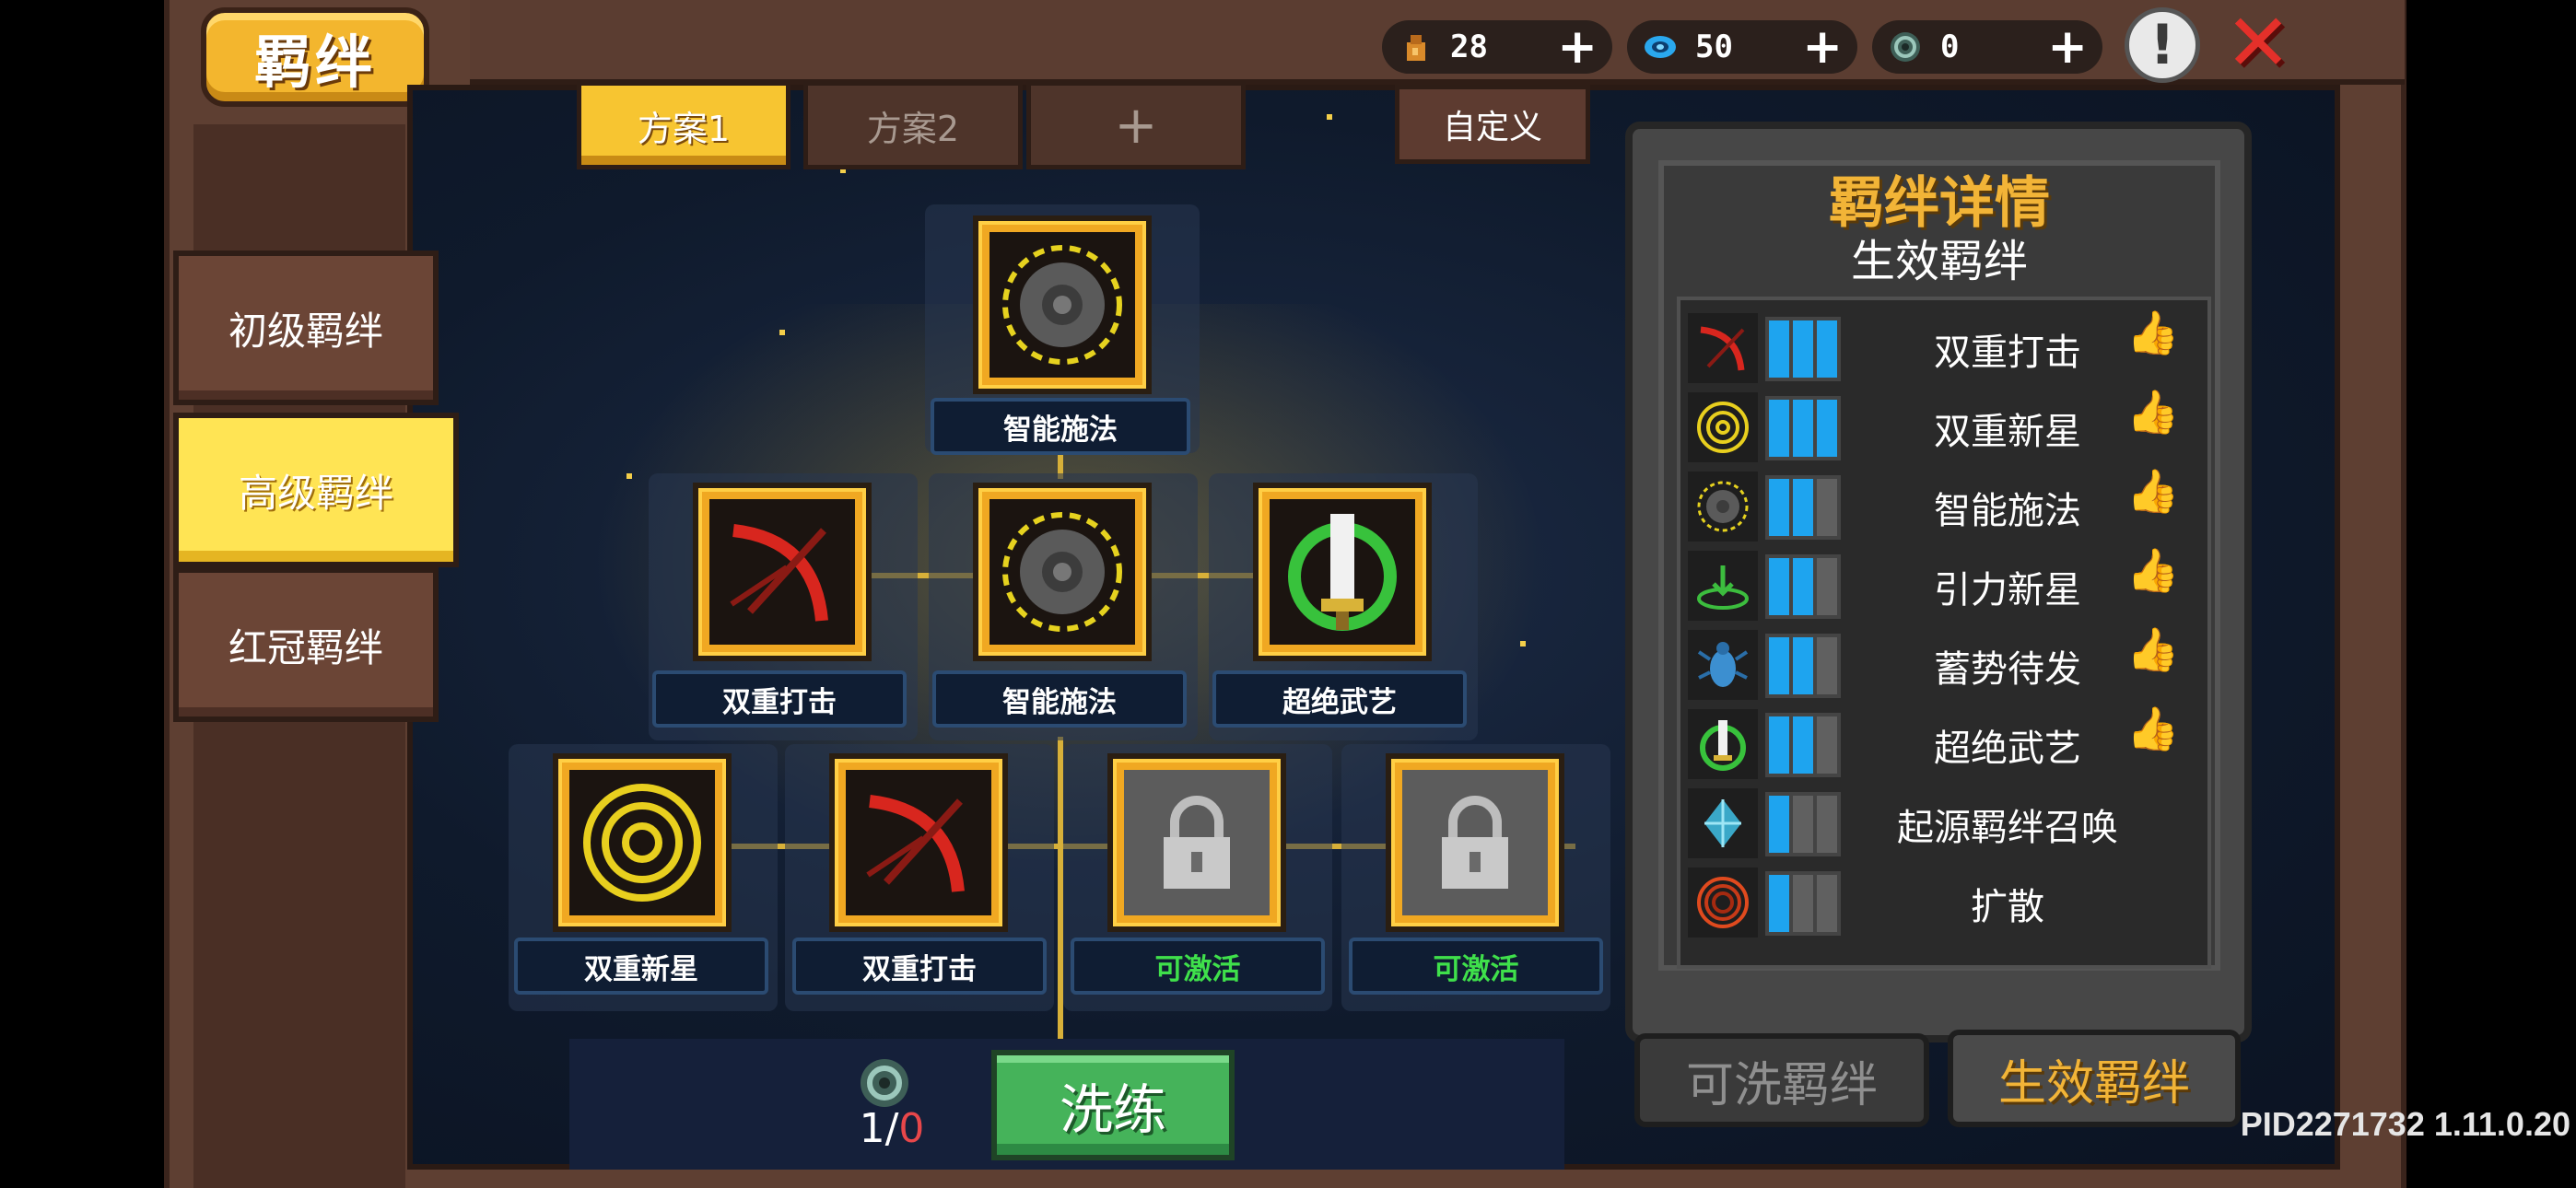  I want to click on list-item: 蓄势待发 👍, so click(1943, 663).